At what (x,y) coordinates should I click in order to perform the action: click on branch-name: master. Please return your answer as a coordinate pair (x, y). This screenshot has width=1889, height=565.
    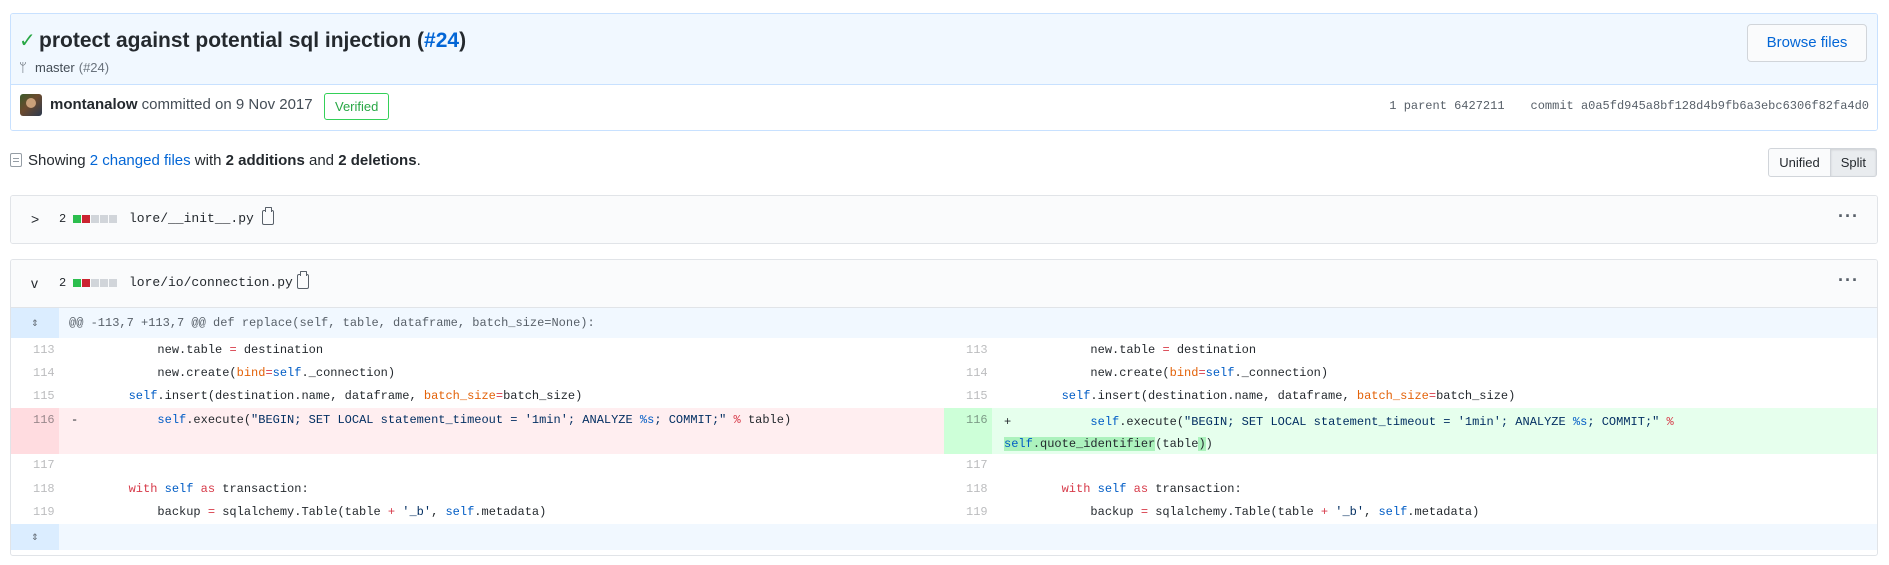
    Looking at the image, I should click on (55, 67).